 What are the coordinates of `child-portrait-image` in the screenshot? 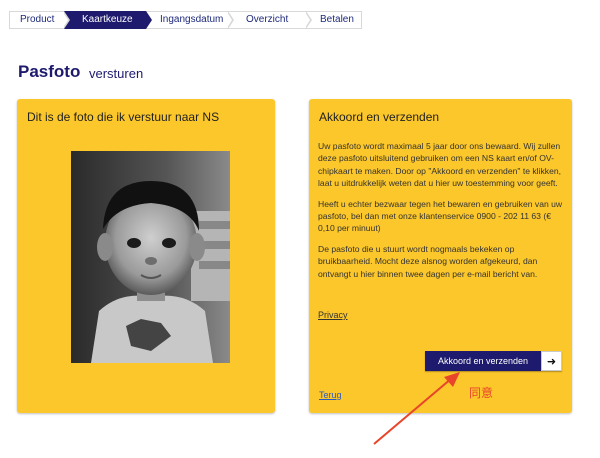 It's located at (150, 257).